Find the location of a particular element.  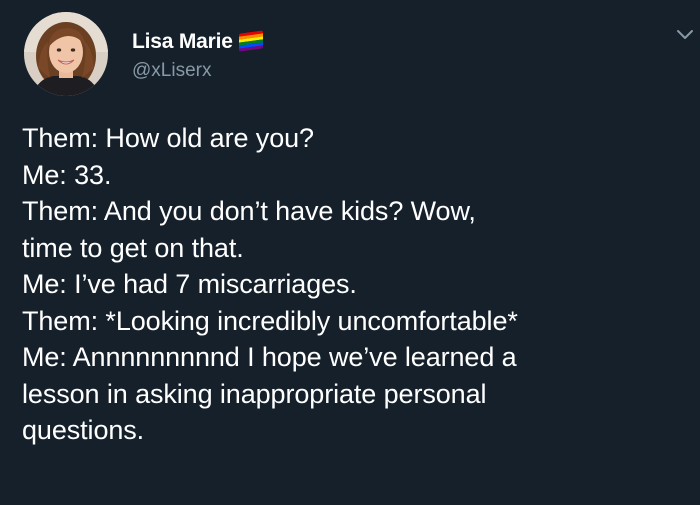

author-name-row: Lisa Marie is located at coordinates (197, 42).